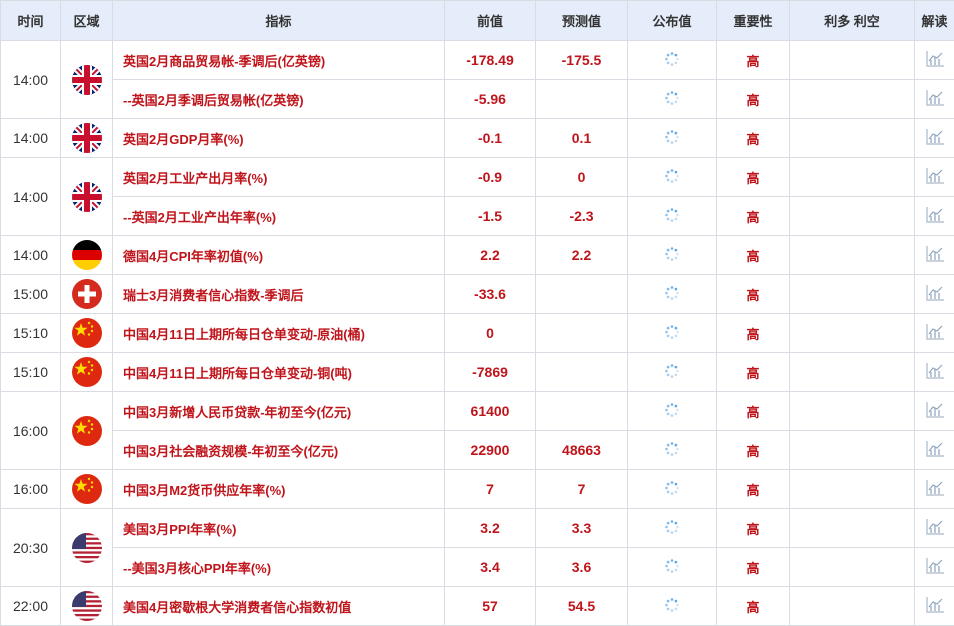  I want to click on table-row: 14:00英国2月工业产出月率(%)-0.90高, so click(477, 177).